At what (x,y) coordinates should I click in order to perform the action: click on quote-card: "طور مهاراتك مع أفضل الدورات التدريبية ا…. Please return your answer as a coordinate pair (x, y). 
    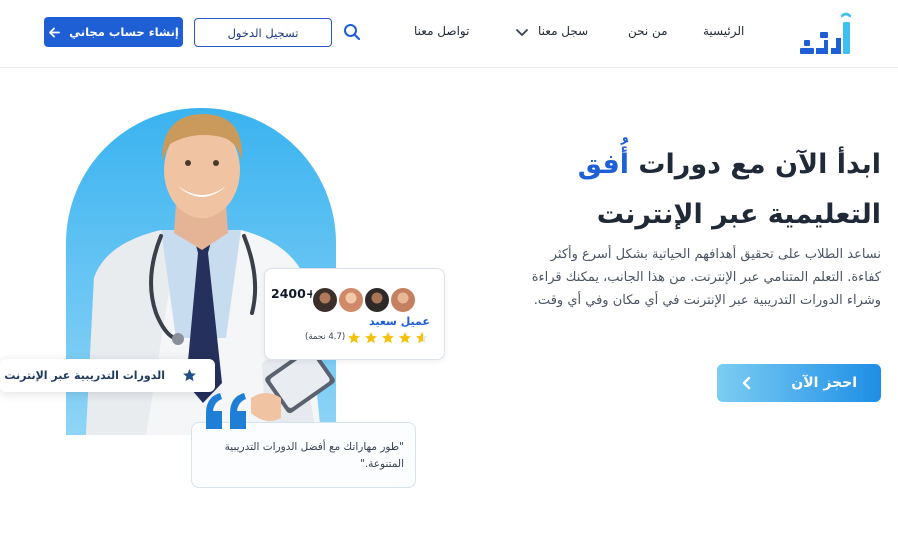
    Looking at the image, I should click on (303, 455).